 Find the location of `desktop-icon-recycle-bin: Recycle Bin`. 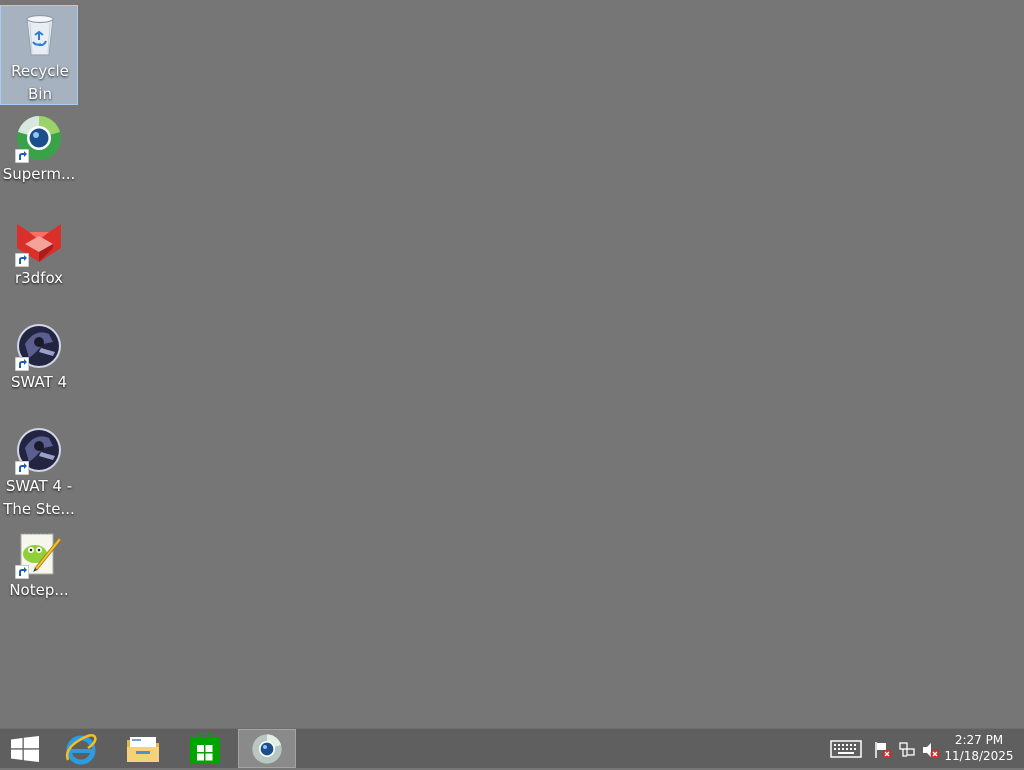

desktop-icon-recycle-bin: Recycle Bin is located at coordinates (39, 55).